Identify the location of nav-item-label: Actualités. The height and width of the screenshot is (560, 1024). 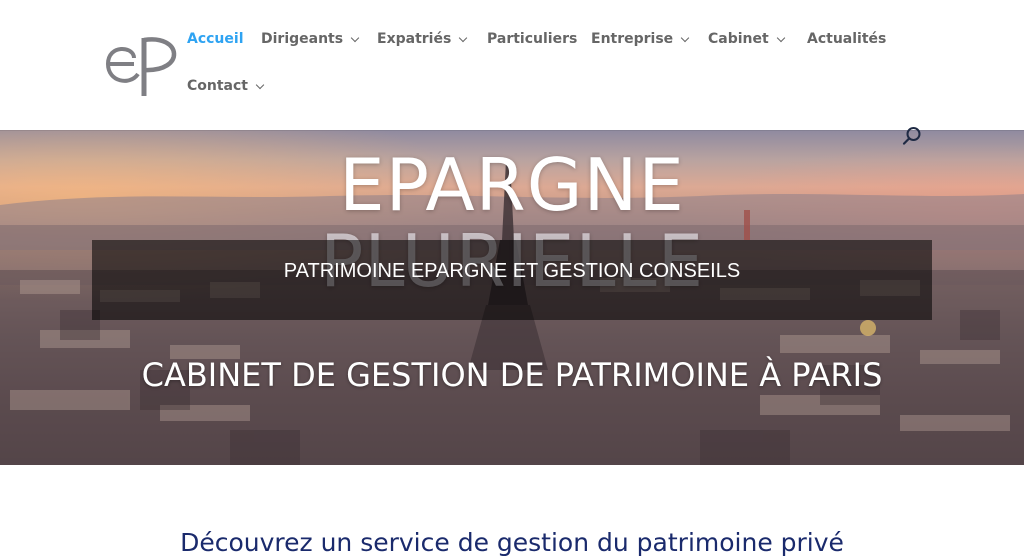
(847, 39).